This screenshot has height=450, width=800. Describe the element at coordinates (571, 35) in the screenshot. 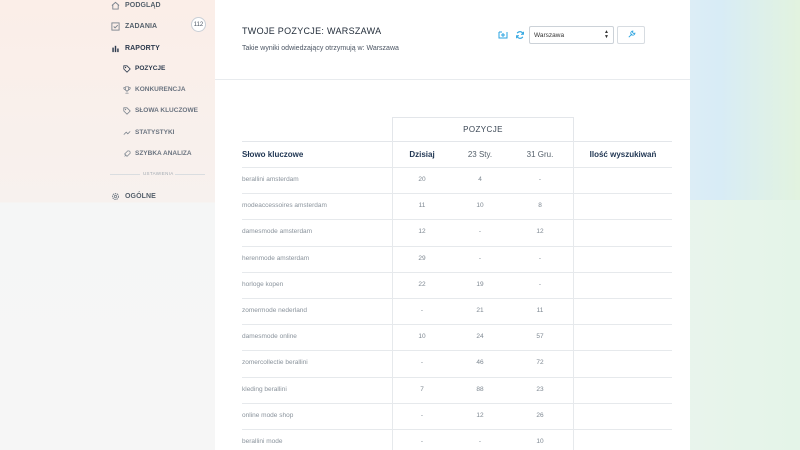

I see `location-select: Warszawa ▲ ▼` at that location.